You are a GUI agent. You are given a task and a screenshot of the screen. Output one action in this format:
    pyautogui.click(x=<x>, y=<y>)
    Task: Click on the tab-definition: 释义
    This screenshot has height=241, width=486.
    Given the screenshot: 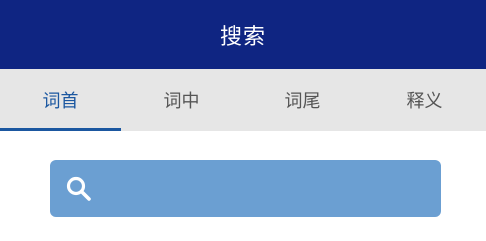 What is the action you would take?
    pyautogui.click(x=424, y=100)
    